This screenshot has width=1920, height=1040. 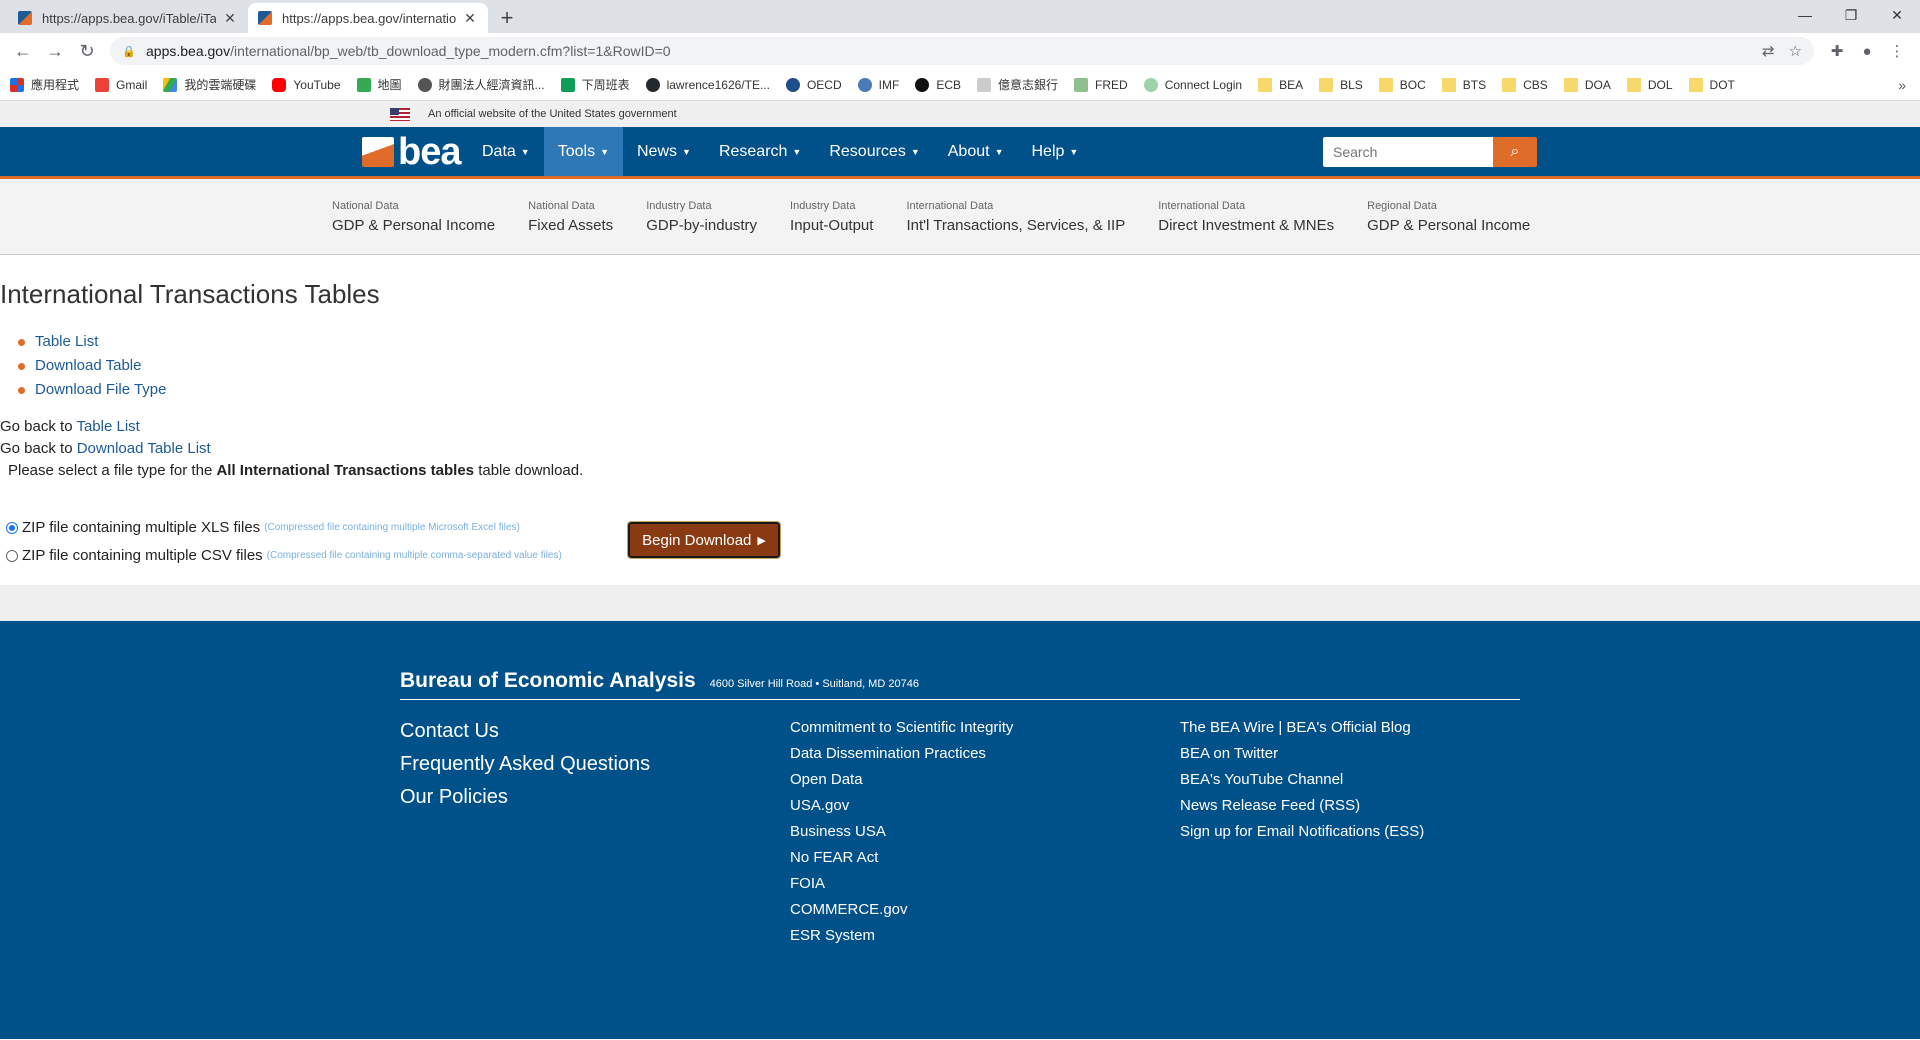 I want to click on profile-icon: ●, so click(x=1867, y=51).